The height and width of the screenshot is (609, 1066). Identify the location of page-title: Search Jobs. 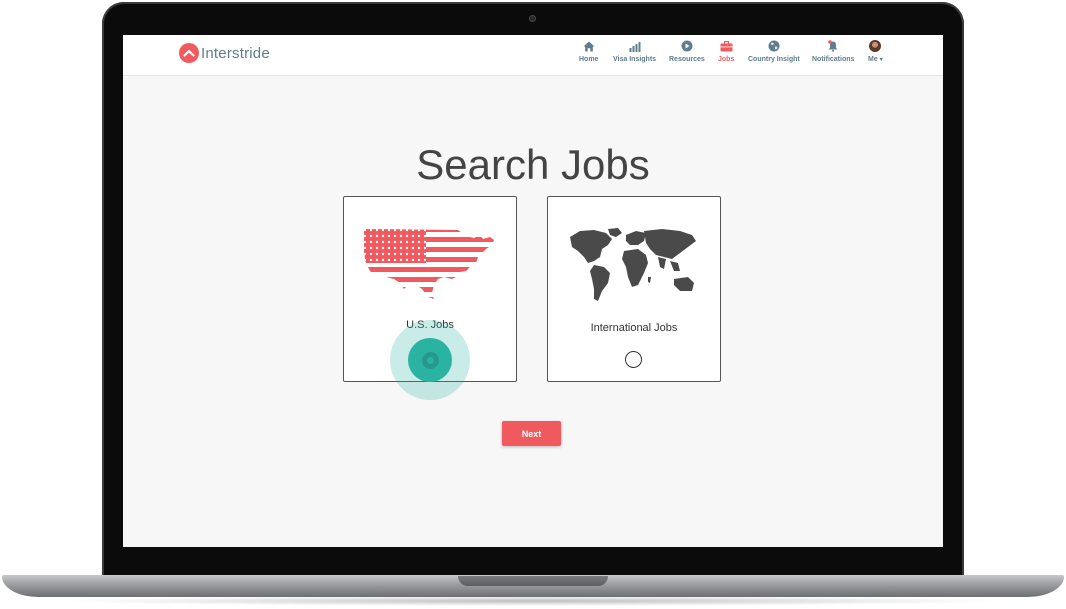
(533, 165).